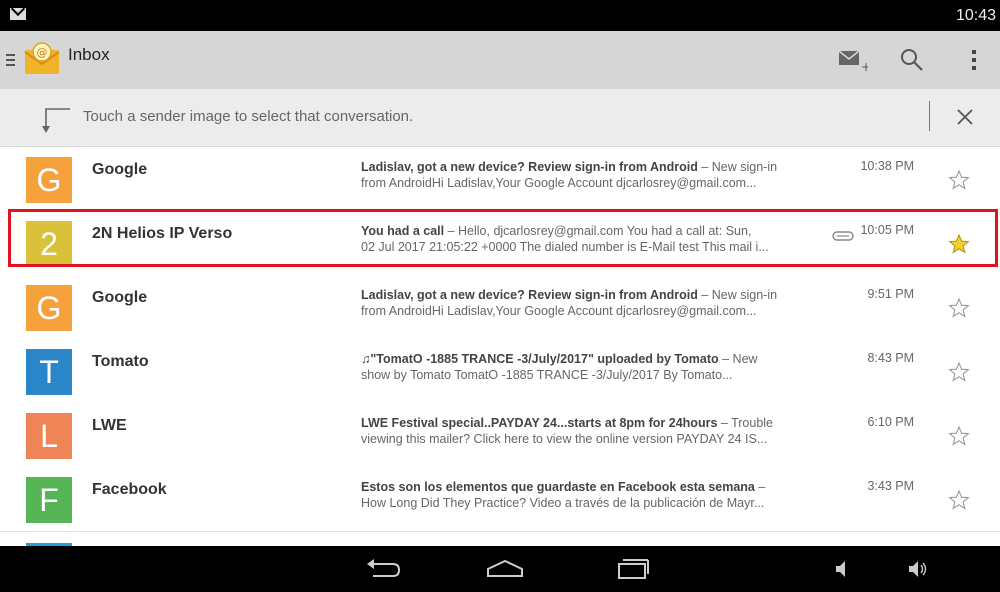  Describe the element at coordinates (383, 569) in the screenshot. I see `back-button` at that location.